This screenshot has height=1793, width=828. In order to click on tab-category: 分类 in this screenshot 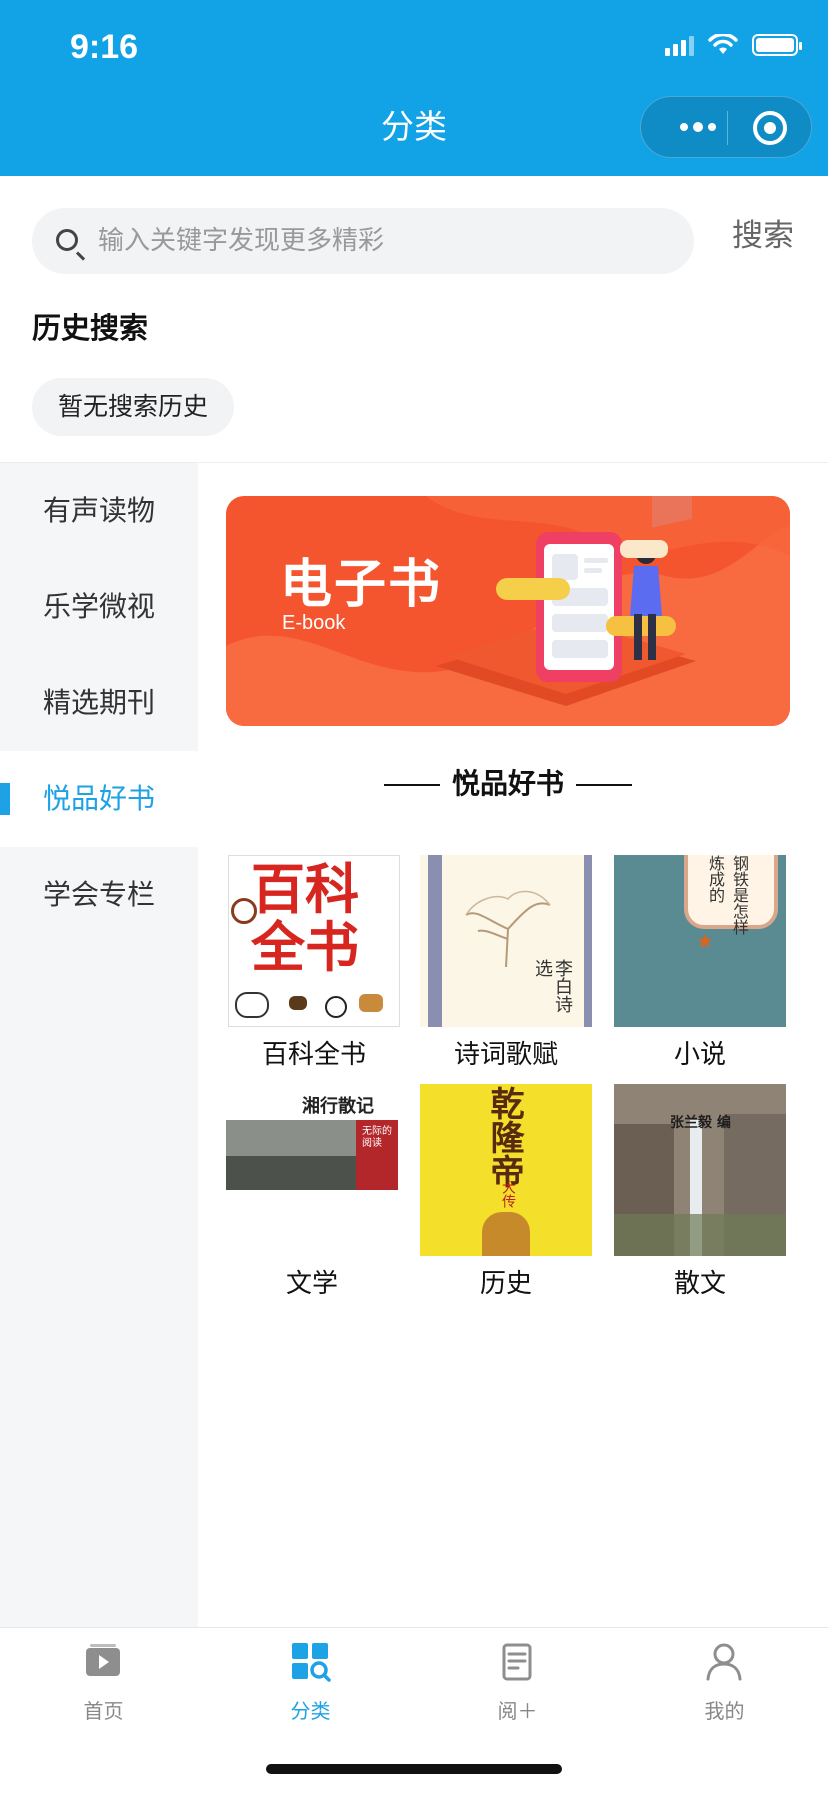, I will do `click(310, 1690)`.